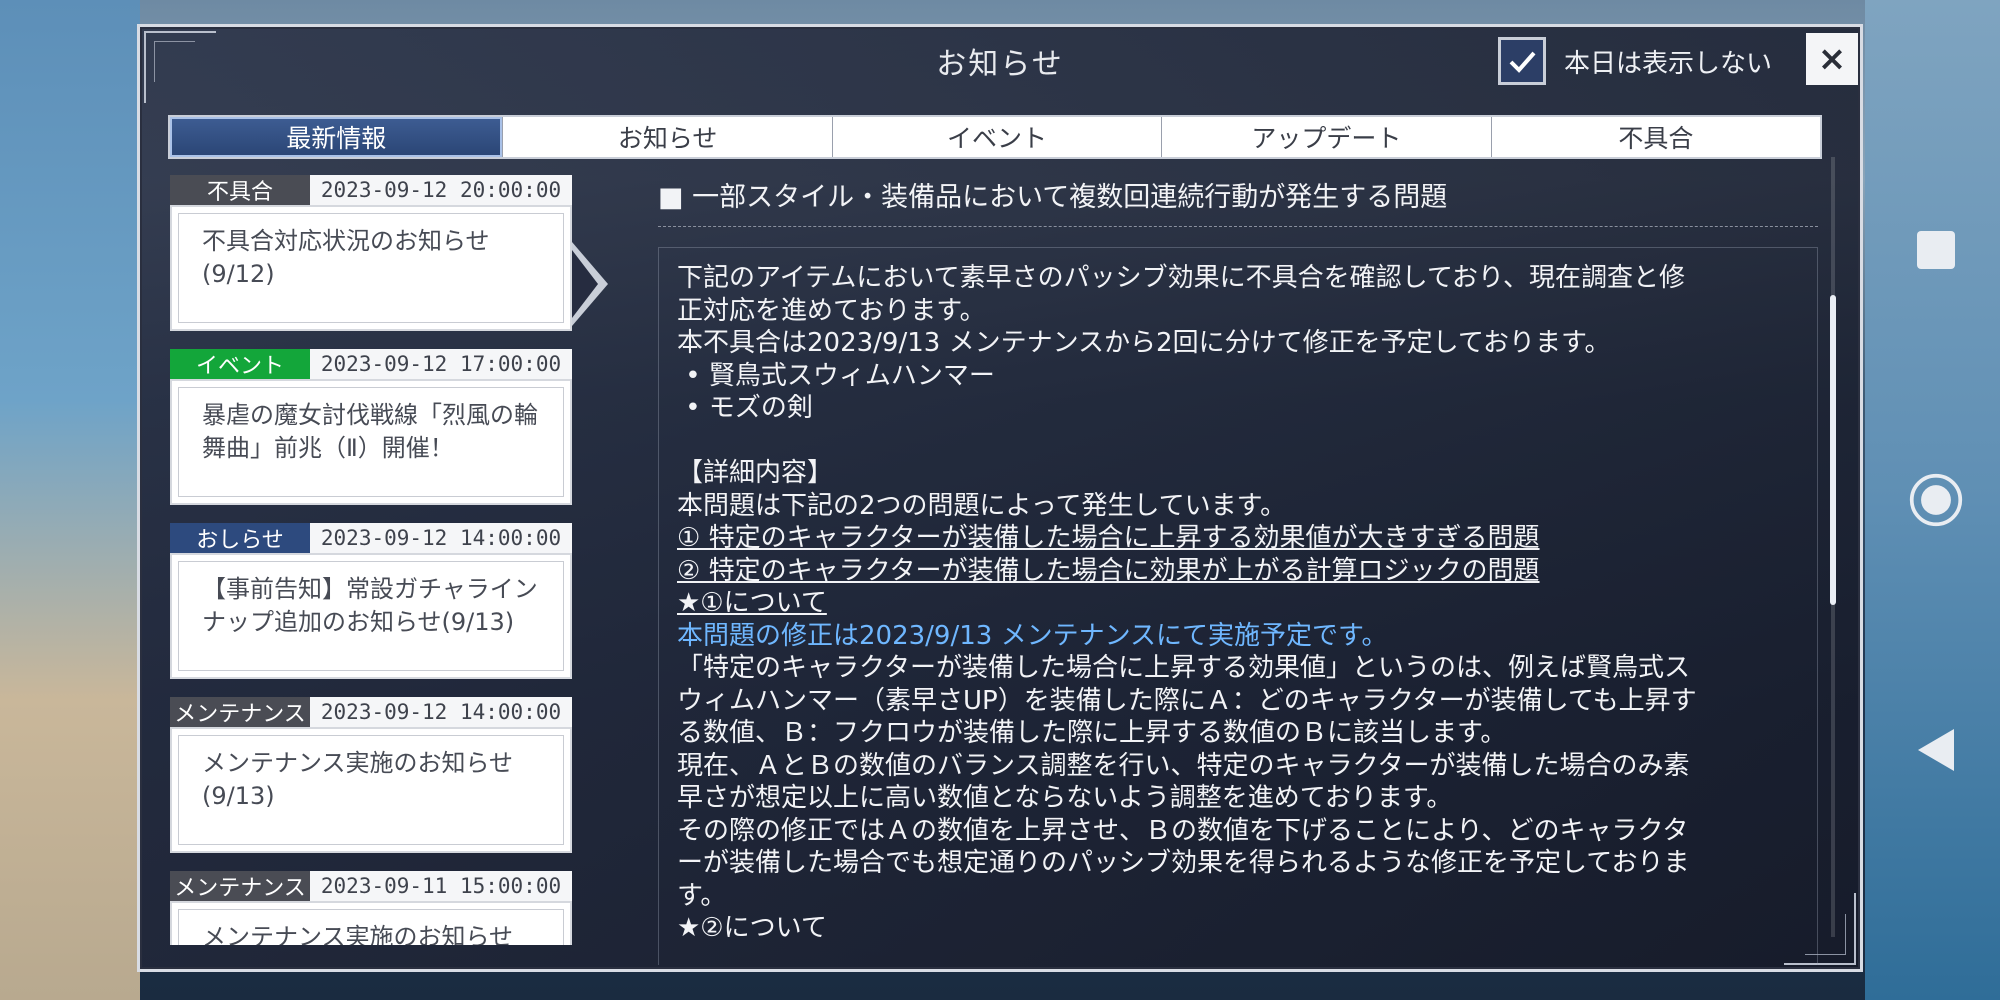 Image resolution: width=2000 pixels, height=1000 pixels. I want to click on article-line, so click(1238, 441).